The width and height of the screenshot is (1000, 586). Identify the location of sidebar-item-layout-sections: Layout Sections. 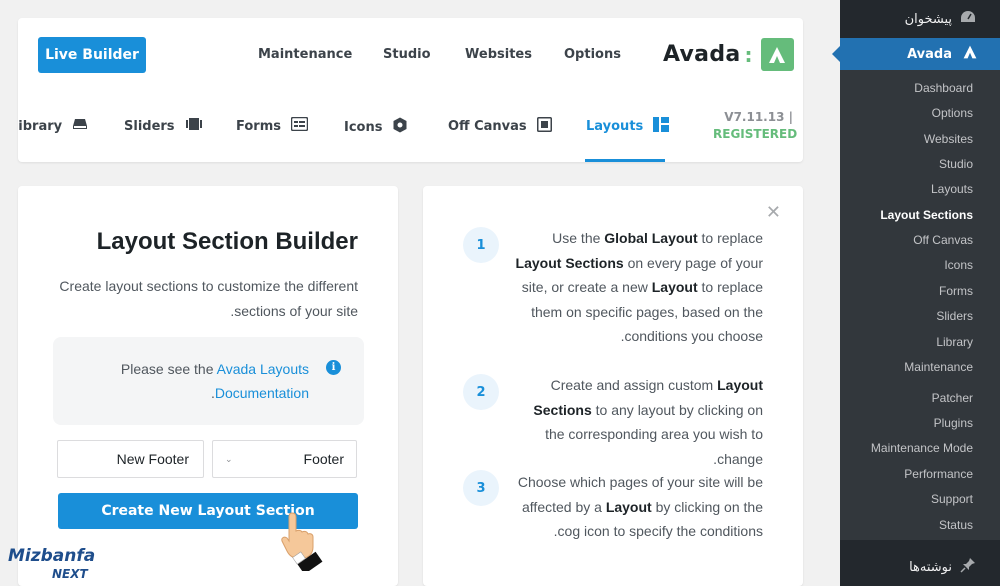
(926, 215).